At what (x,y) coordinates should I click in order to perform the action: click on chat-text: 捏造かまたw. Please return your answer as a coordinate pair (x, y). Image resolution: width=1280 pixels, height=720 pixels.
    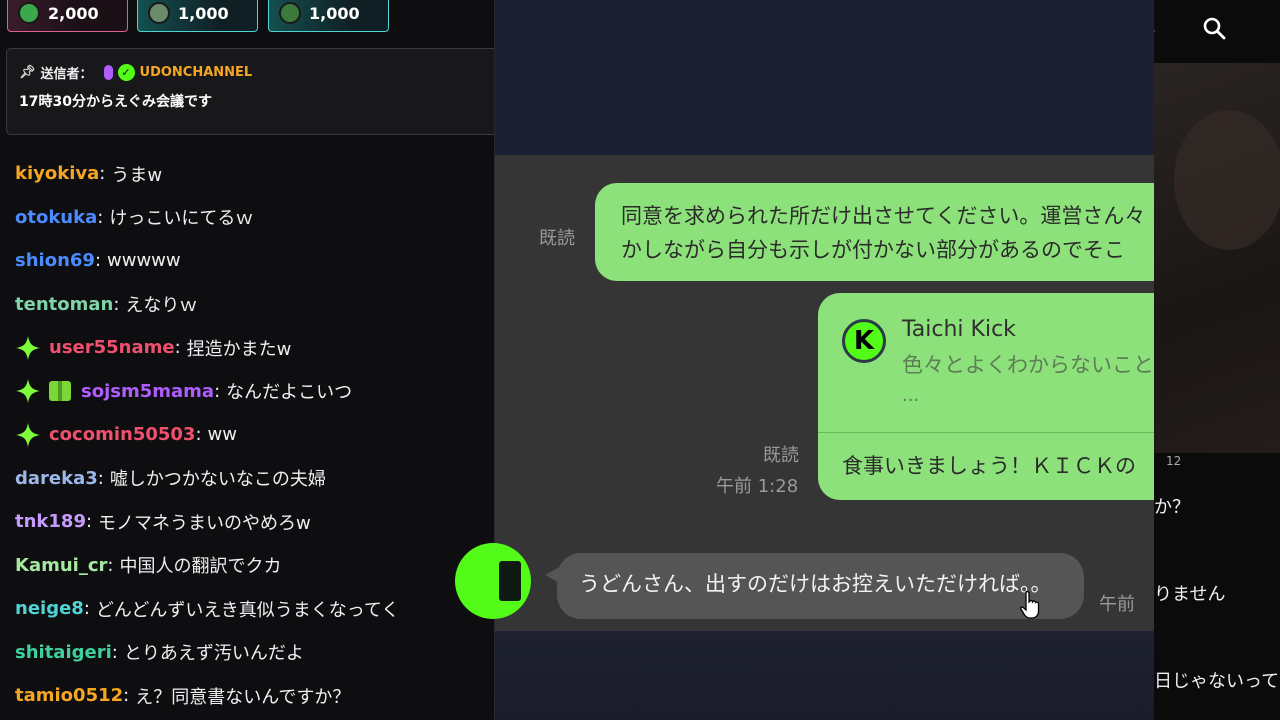
    Looking at the image, I should click on (239, 349).